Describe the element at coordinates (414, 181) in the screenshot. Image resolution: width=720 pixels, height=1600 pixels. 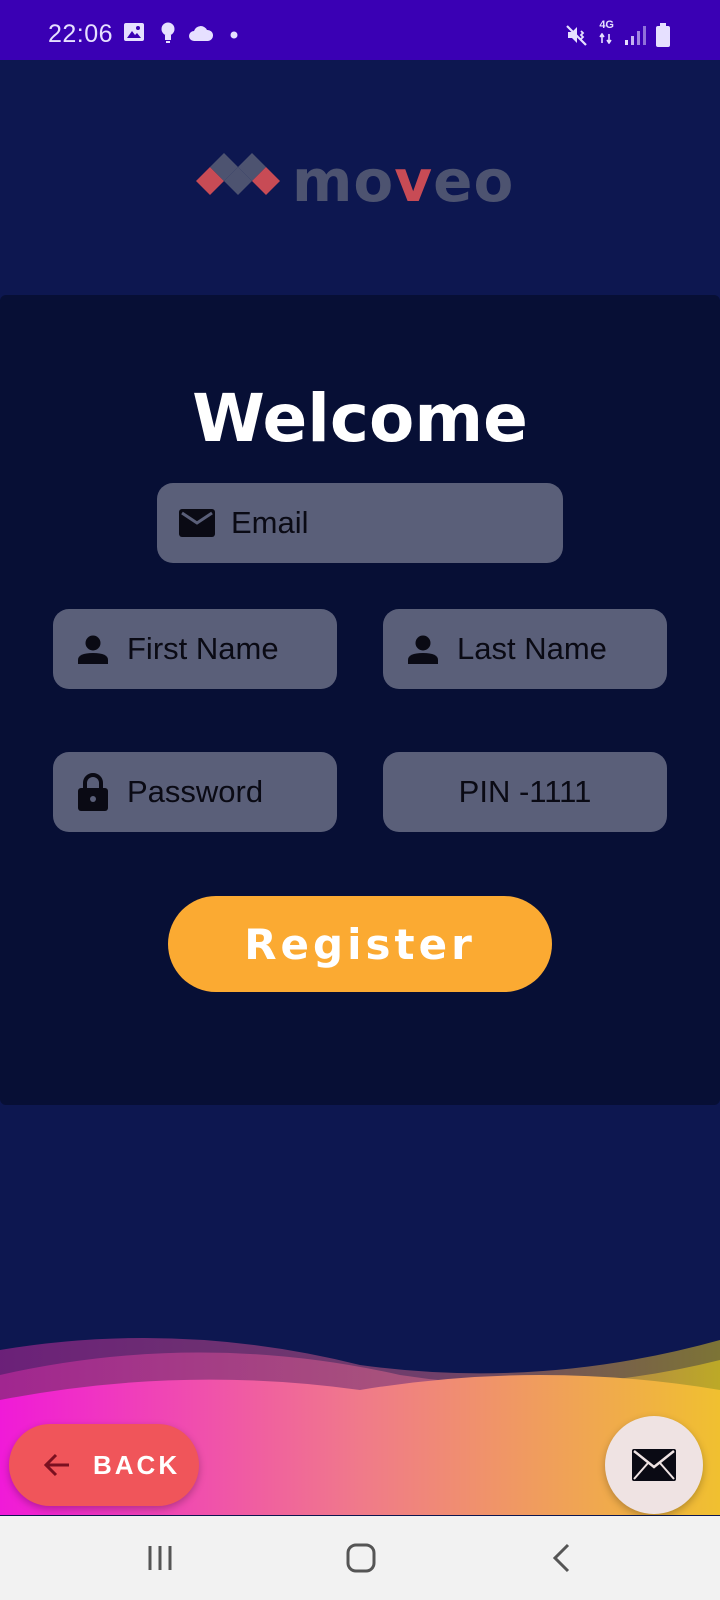
I see `logo-text-accent: v` at that location.